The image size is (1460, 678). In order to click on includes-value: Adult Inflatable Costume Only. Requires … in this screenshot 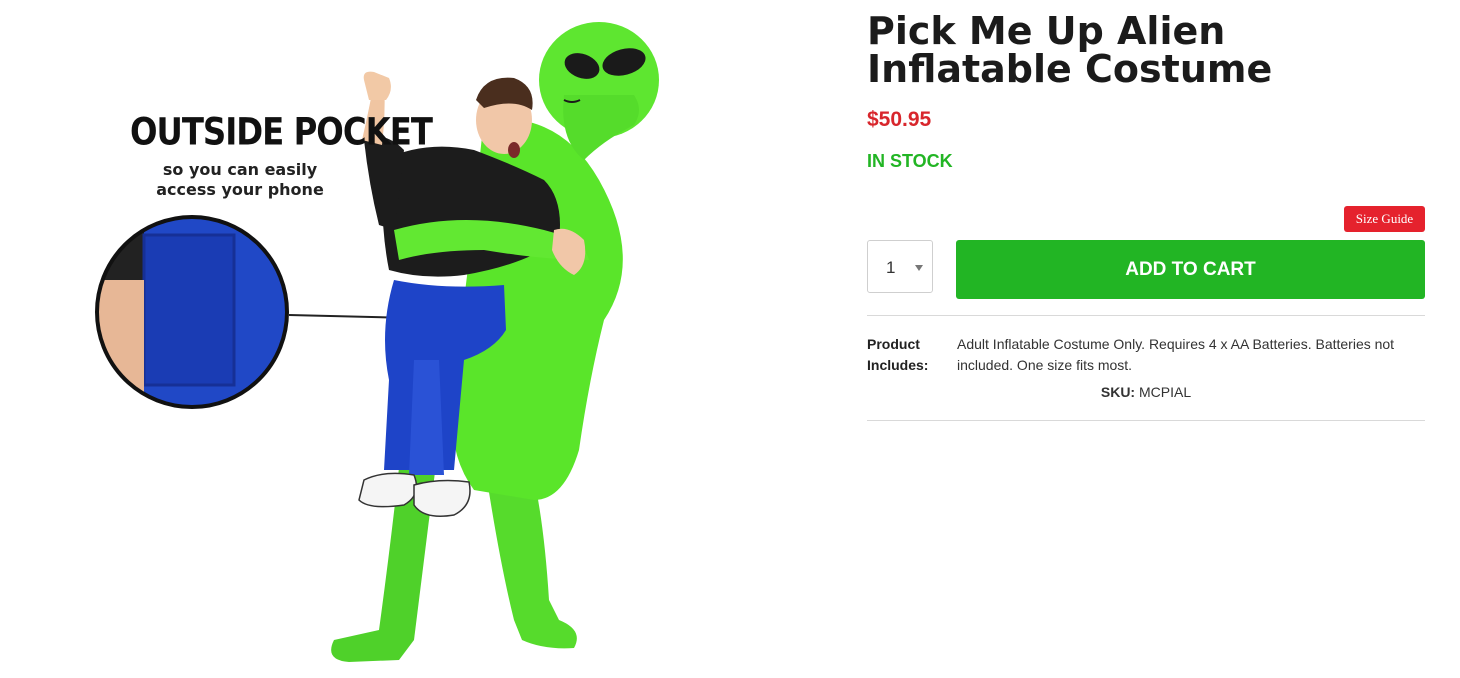, I will do `click(1176, 354)`.